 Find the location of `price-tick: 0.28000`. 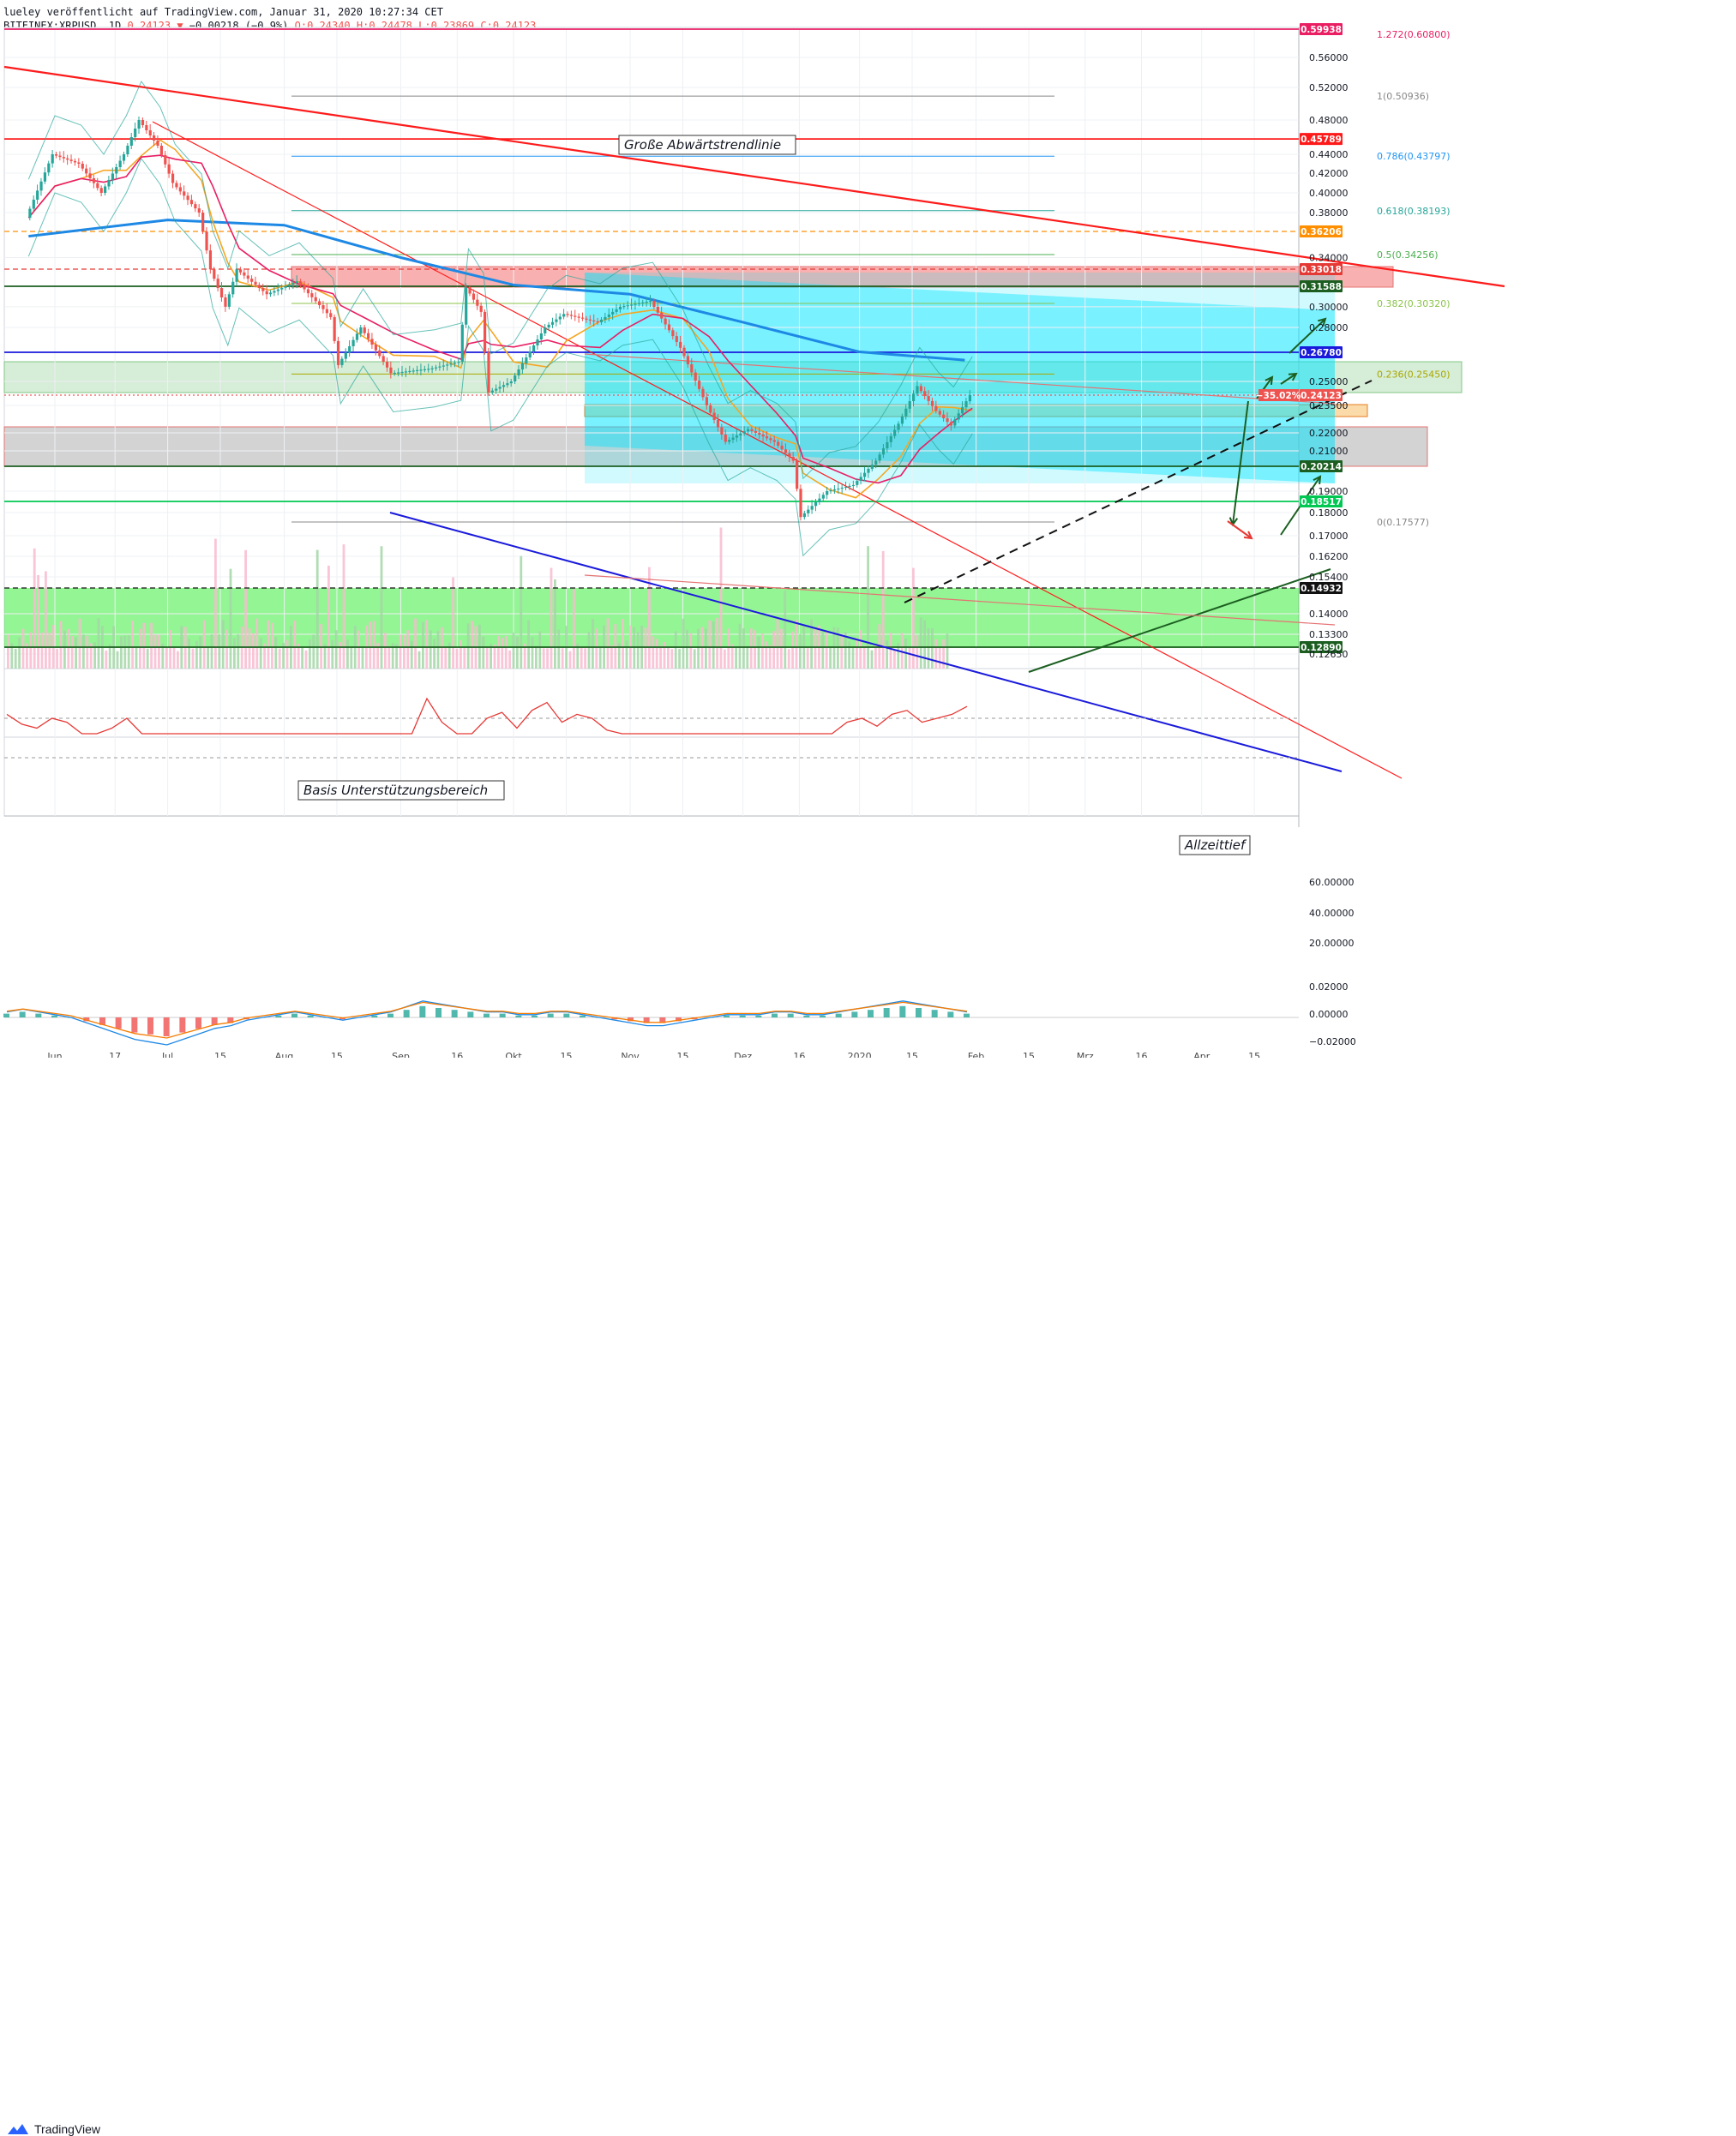

price-tick: 0.28000 is located at coordinates (1329, 327).